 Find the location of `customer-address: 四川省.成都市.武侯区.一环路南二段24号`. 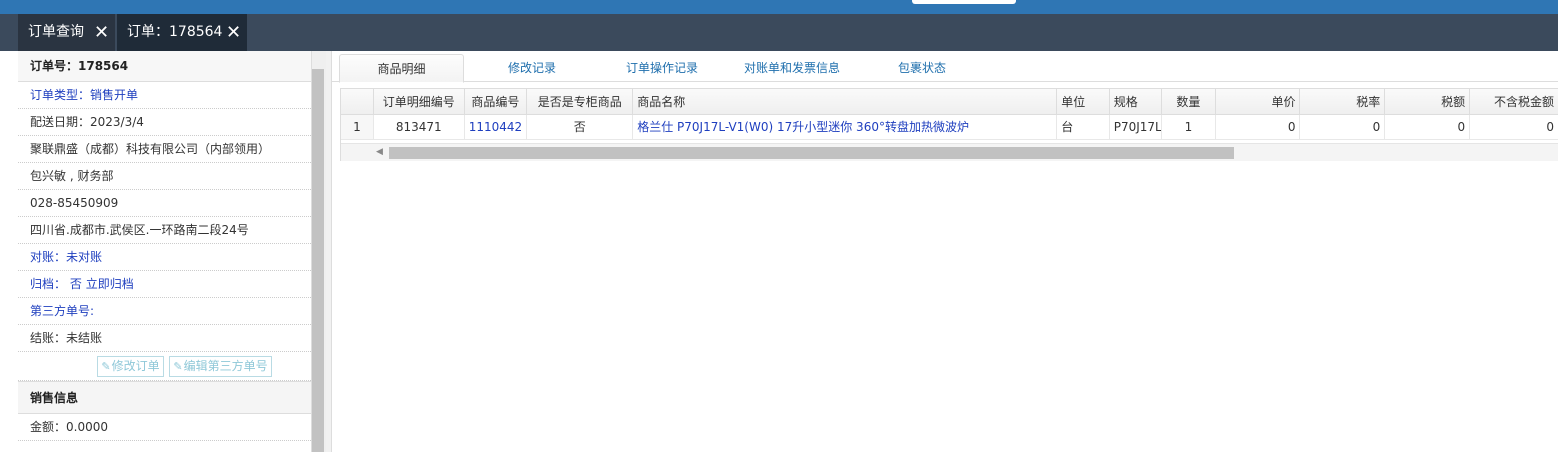

customer-address: 四川省.成都市.武侯区.一环路南二段24号 is located at coordinates (164, 230).